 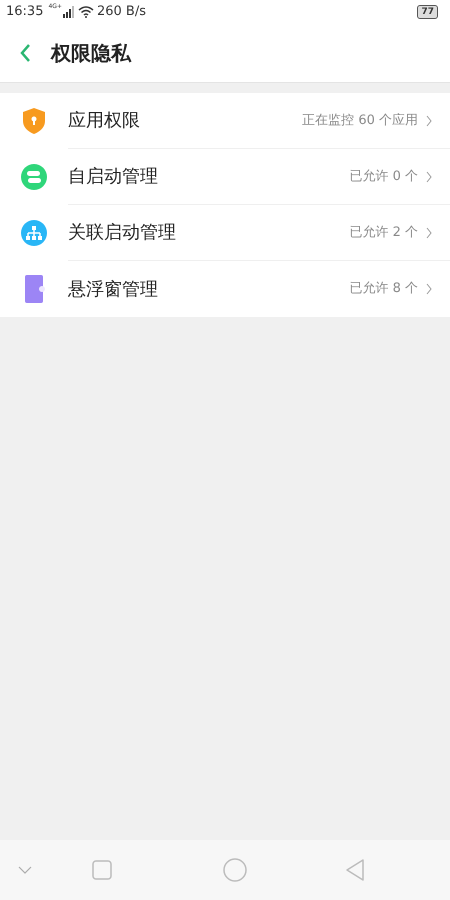 What do you see at coordinates (25, 870) in the screenshot?
I see `collapse-icon` at bounding box center [25, 870].